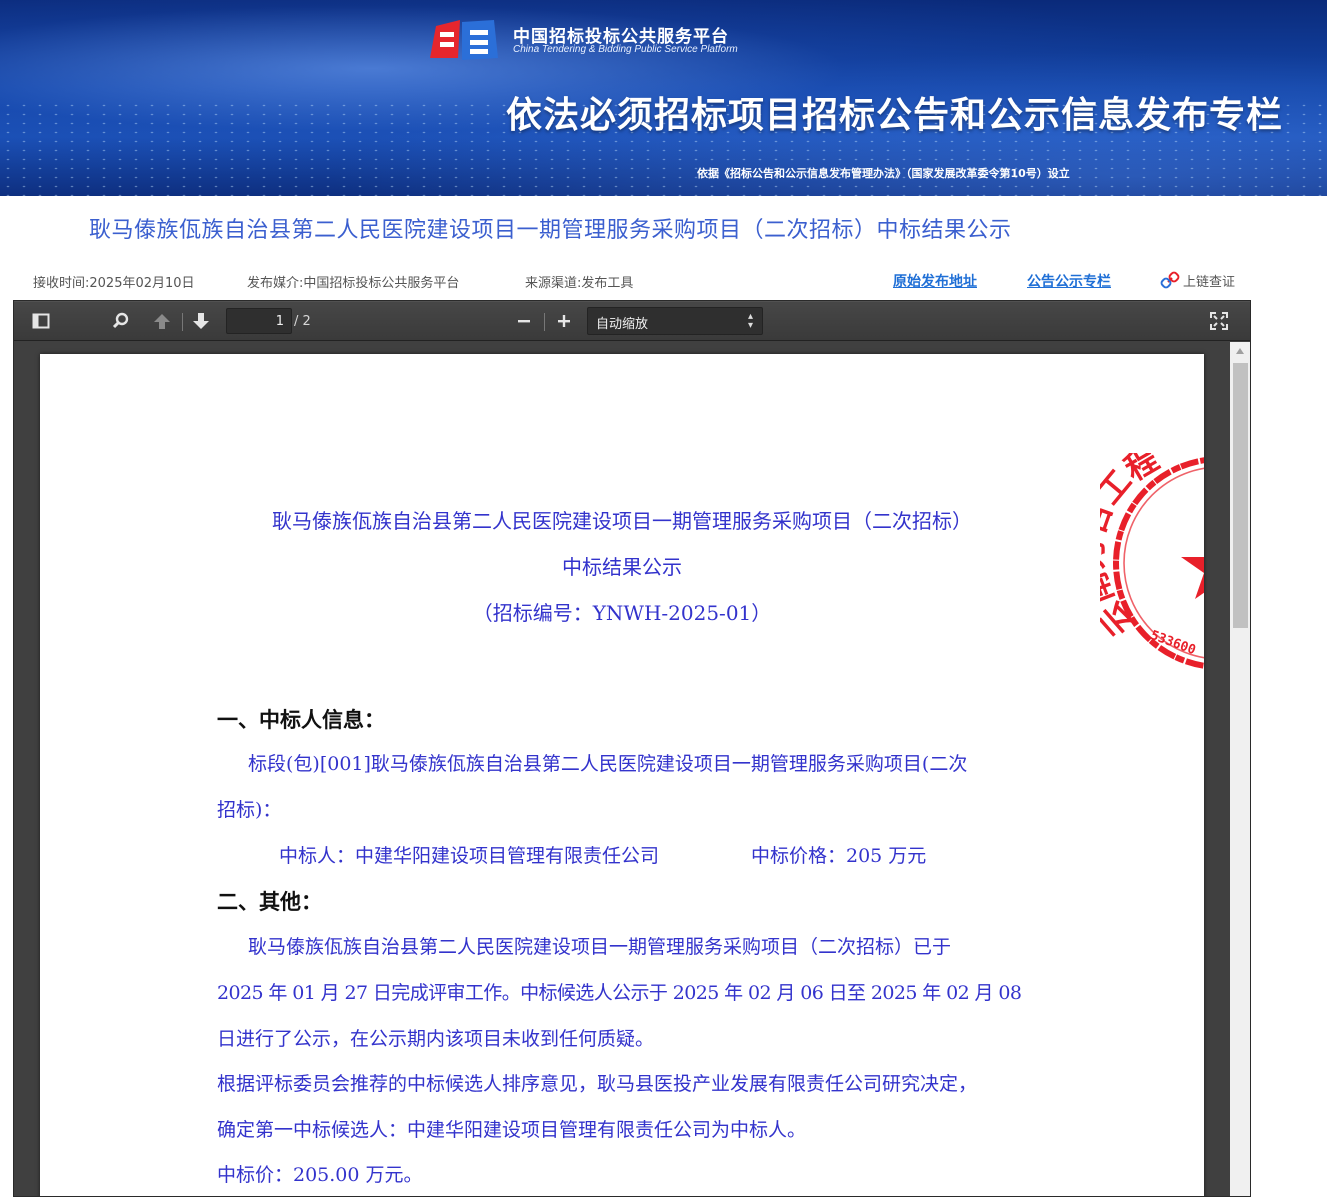 The image size is (1327, 1197). Describe the element at coordinates (301, 720) in the screenshot. I see `section1-heading: 一、中标人信息：` at that location.